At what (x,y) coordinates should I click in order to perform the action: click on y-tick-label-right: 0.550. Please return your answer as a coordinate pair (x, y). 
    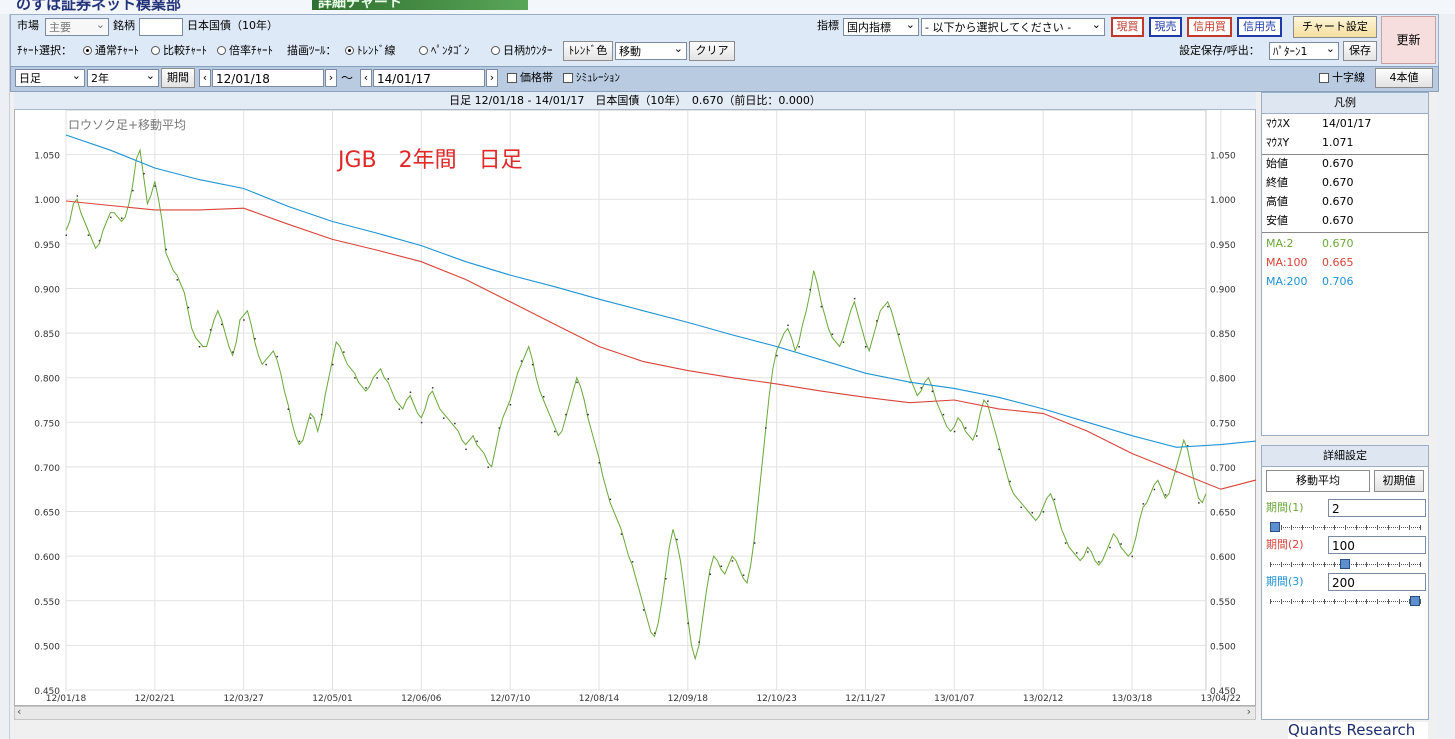
    Looking at the image, I should click on (1223, 603).